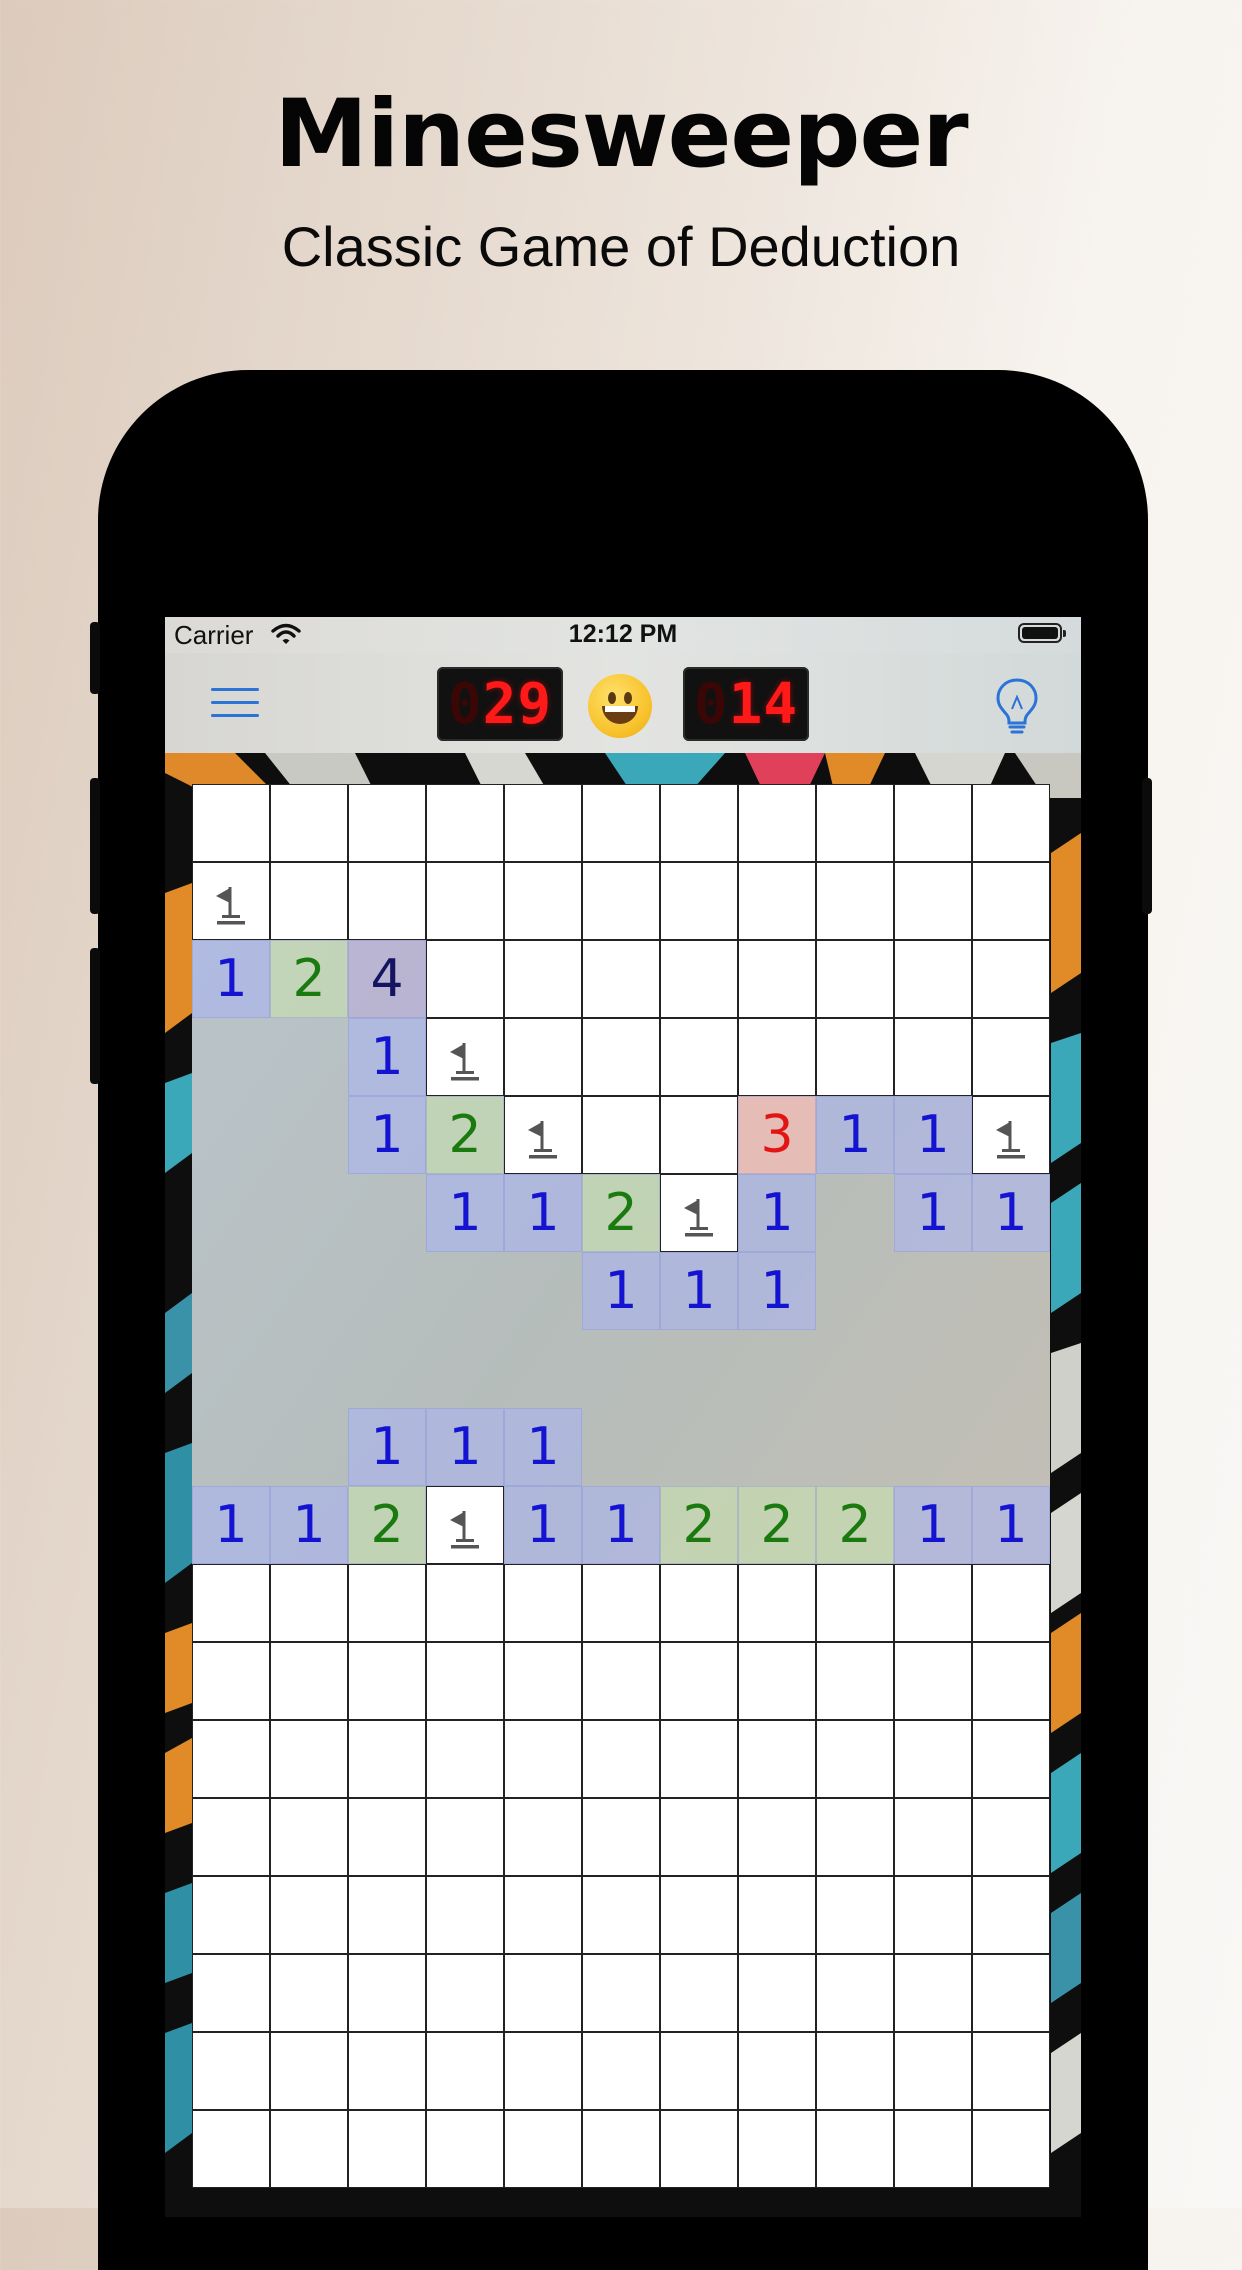 The height and width of the screenshot is (2270, 1242). Describe the element at coordinates (1017, 709) in the screenshot. I see `hint-button` at that location.